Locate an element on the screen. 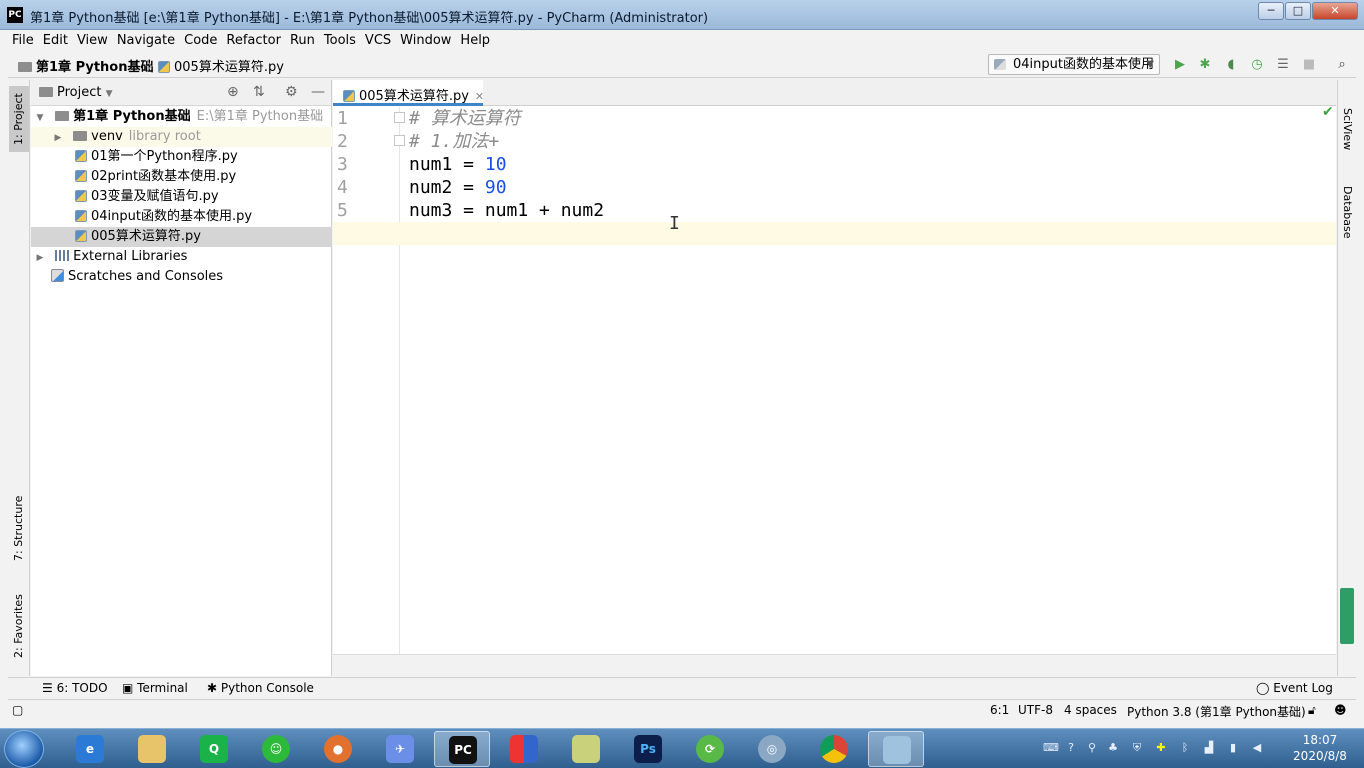  menu-window: Window is located at coordinates (425, 41).